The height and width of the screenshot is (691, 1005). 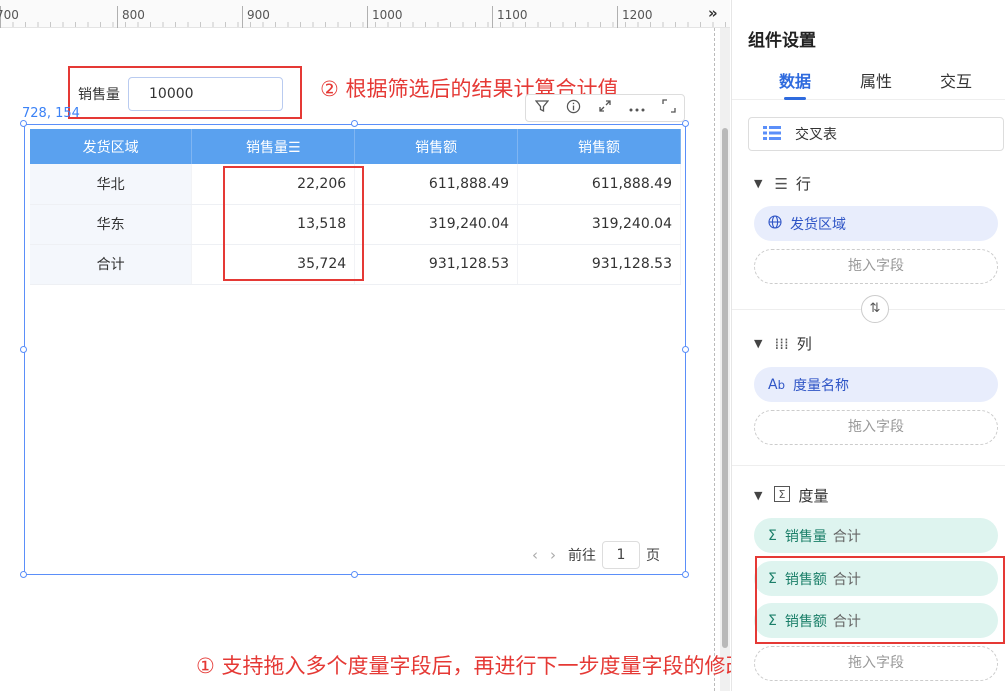 I want to click on info-icon, so click(x=573, y=108).